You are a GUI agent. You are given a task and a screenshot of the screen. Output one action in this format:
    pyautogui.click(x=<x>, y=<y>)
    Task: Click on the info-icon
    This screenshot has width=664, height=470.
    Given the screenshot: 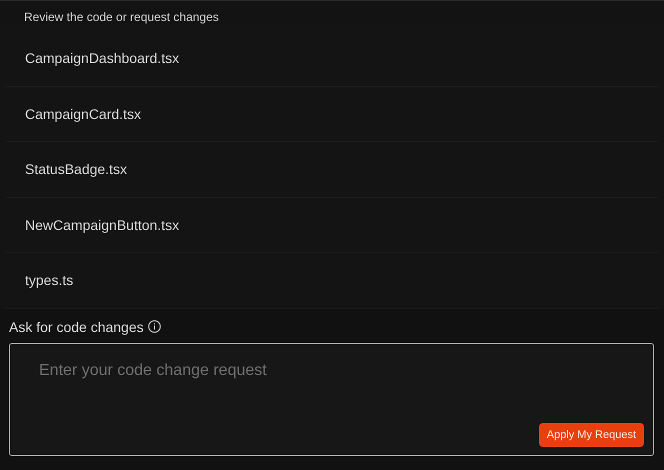 What is the action you would take?
    pyautogui.click(x=154, y=326)
    